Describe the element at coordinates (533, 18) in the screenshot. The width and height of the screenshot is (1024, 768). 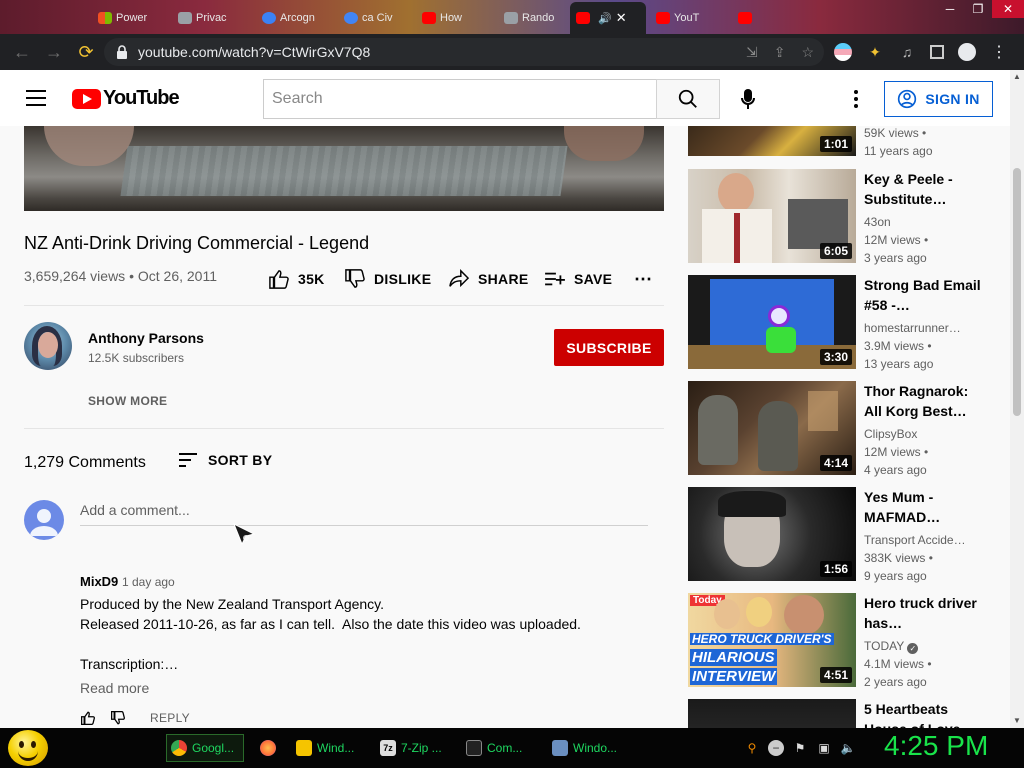
I see `browser-tab: Rando` at that location.